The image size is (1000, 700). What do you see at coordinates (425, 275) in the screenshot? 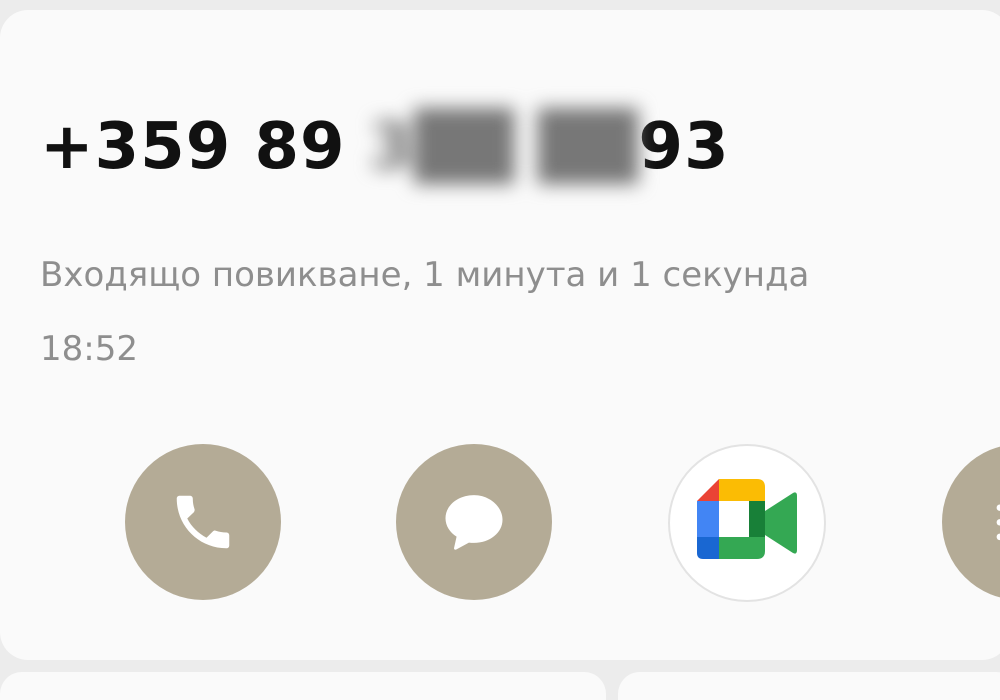
I see `call-description: Входящо повикване, 1 минута и 1 секунда` at bounding box center [425, 275].